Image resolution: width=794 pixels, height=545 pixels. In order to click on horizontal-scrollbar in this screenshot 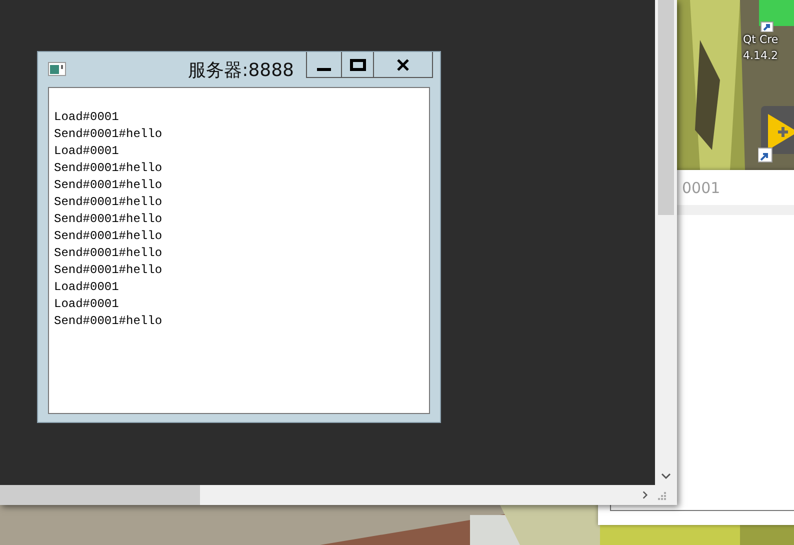, I will do `click(327, 495)`.